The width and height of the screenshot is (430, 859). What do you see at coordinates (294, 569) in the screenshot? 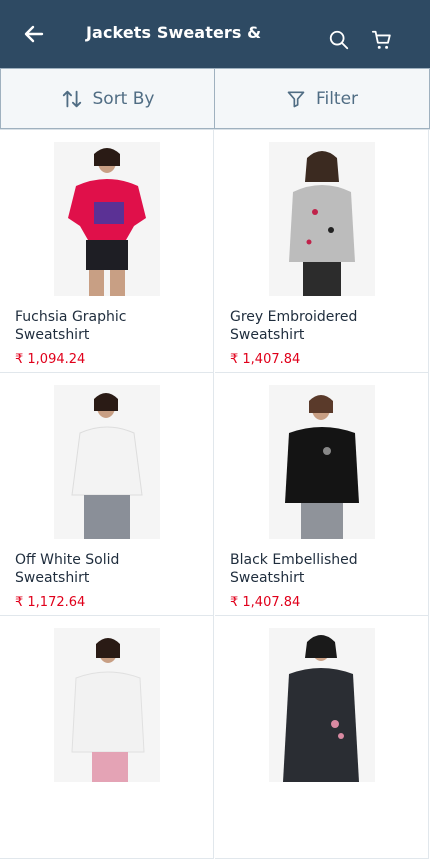
I see `product-name: Black Embellished Sweatshirt` at bounding box center [294, 569].